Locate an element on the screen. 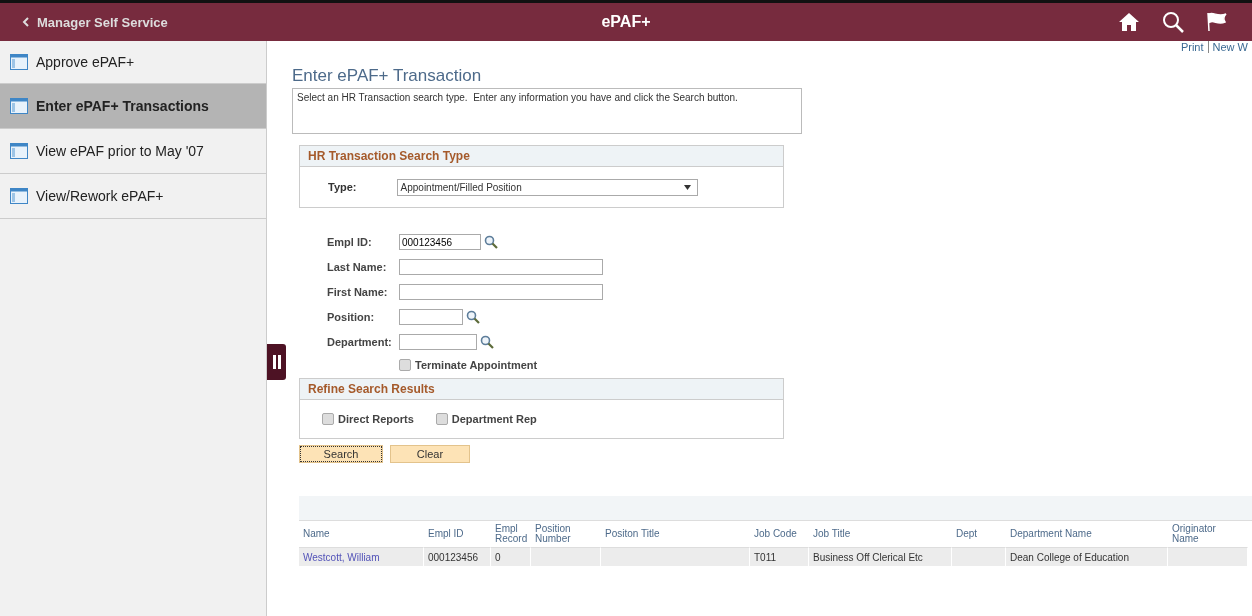 The width and height of the screenshot is (1252, 616). table-cell: 000123456 is located at coordinates (457, 556).